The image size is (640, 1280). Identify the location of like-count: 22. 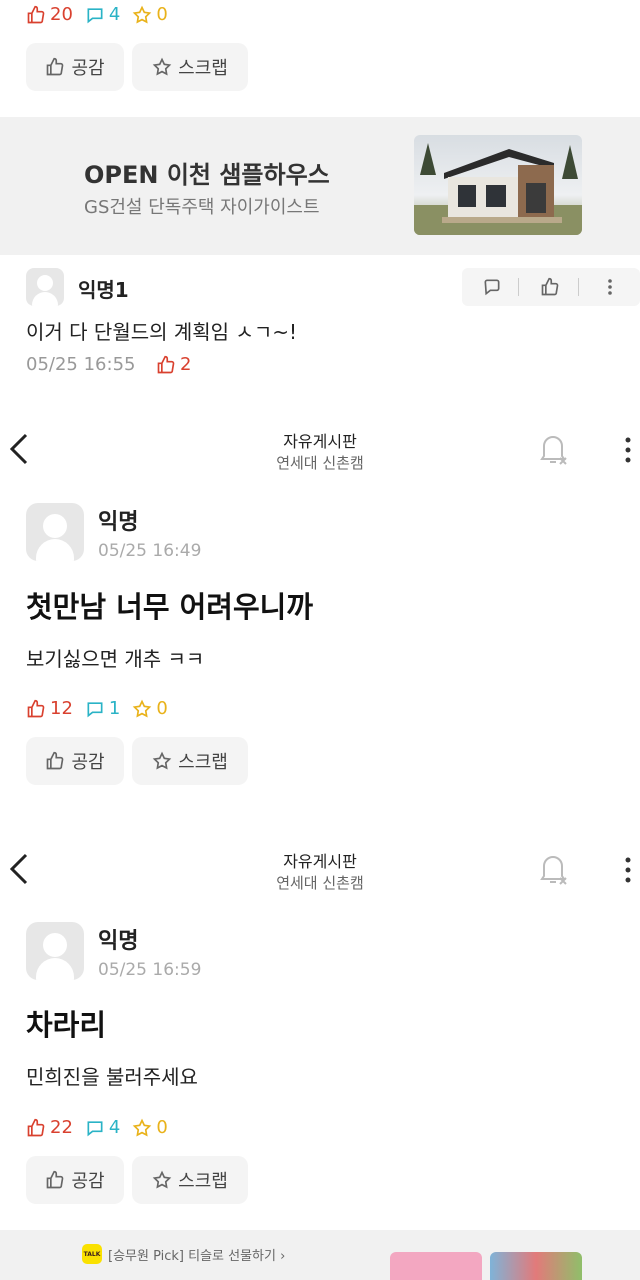
(49, 1127).